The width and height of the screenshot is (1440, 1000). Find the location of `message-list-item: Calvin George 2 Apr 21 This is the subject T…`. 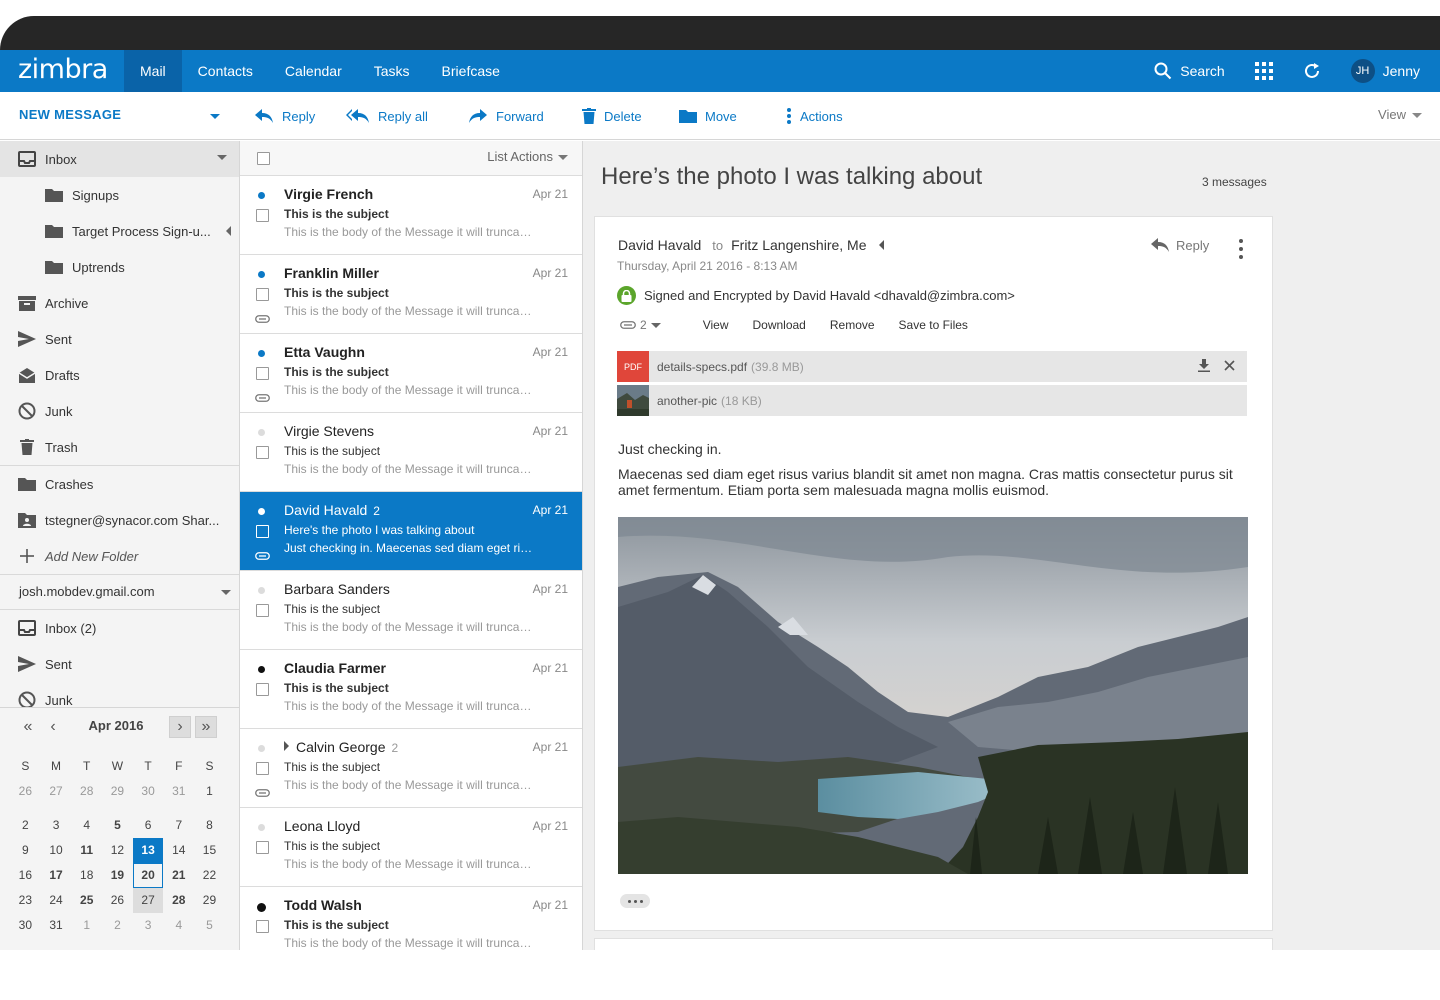

message-list-item: Calvin George 2 Apr 21 This is the subject T… is located at coordinates (411, 768).